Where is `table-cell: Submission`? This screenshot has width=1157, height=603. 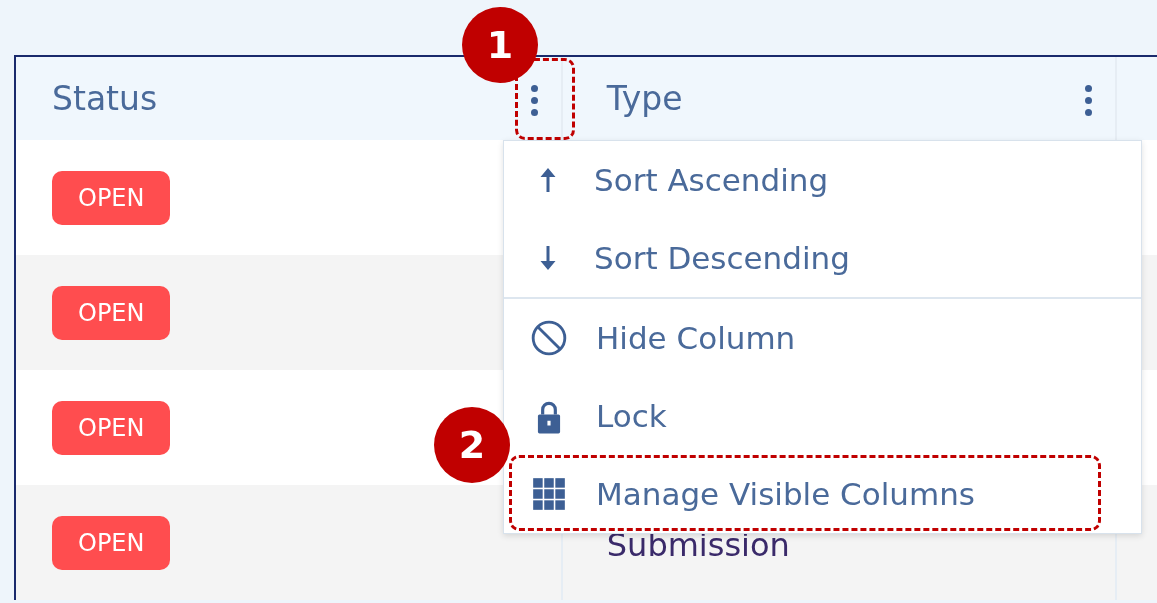 table-cell: Submission is located at coordinates (698, 545).